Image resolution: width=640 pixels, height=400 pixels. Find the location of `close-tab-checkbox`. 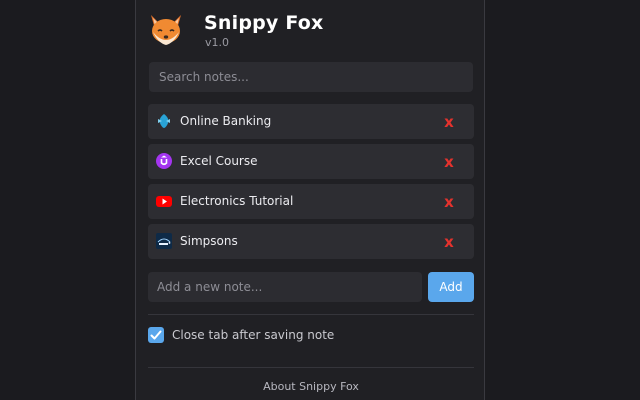

close-tab-checkbox is located at coordinates (156, 335).